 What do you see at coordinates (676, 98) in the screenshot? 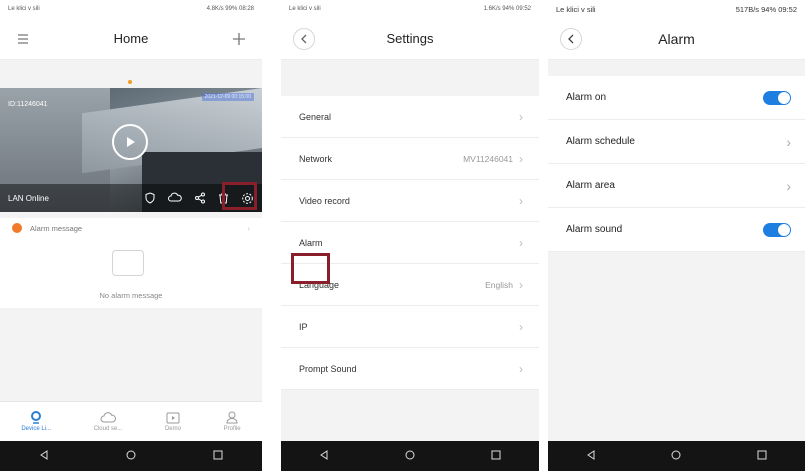
I see `alarm-row-alarm-on: Alarm on` at bounding box center [676, 98].